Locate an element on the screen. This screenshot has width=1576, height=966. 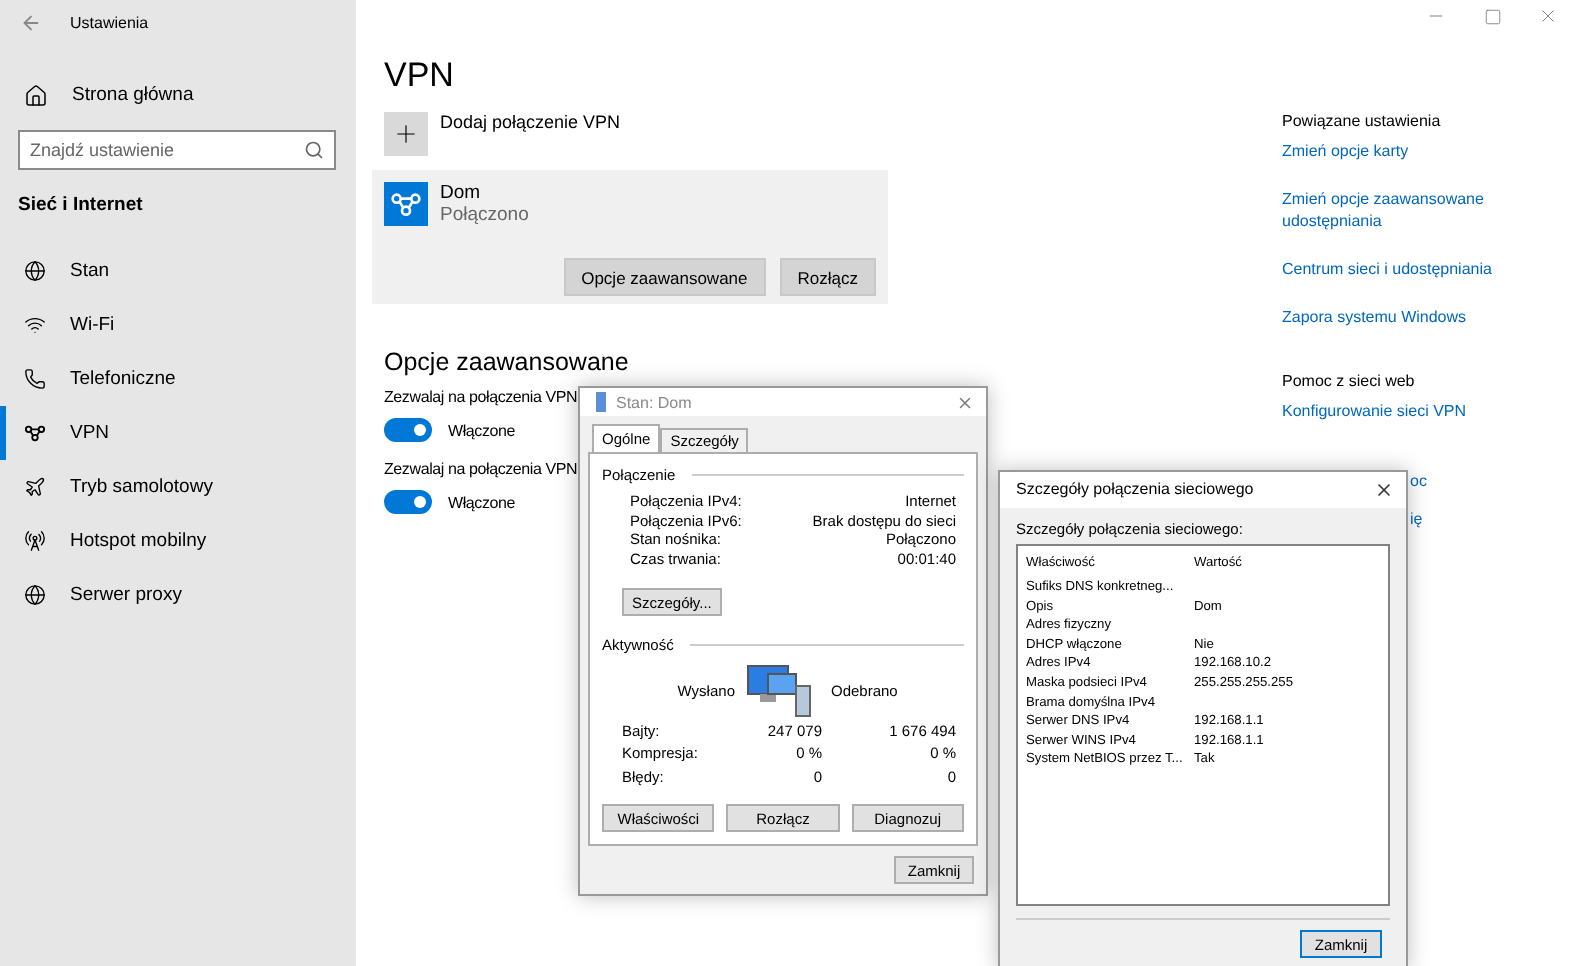
section-heading: Pomoc z sieci web is located at coordinates (1349, 381).